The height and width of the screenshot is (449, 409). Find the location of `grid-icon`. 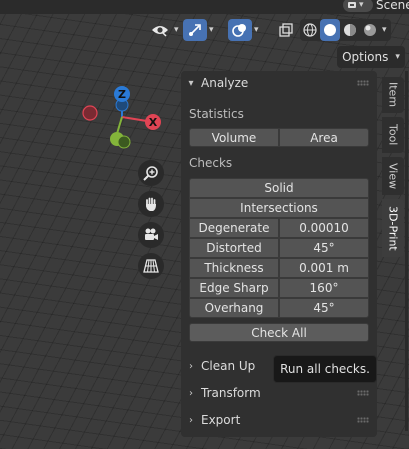

grid-icon is located at coordinates (151, 266).